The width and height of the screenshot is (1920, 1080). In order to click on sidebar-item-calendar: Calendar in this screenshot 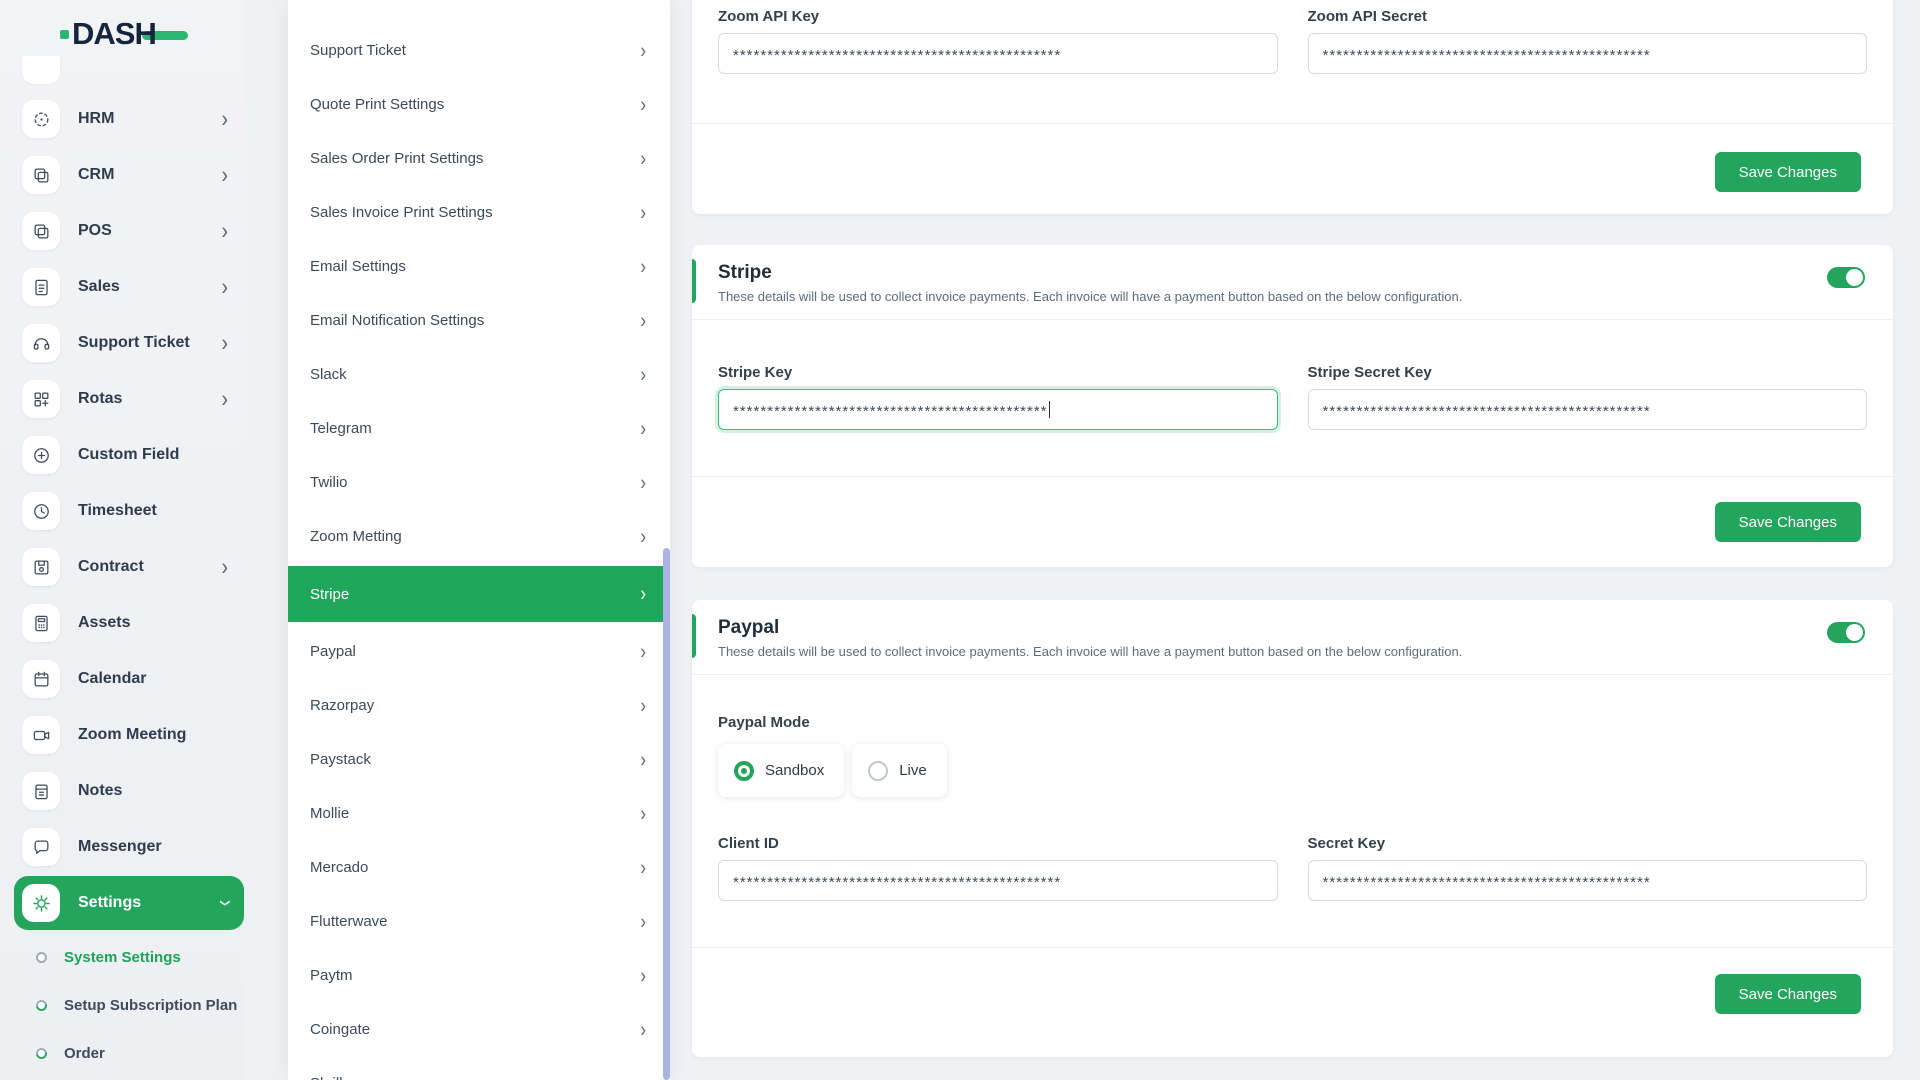, I will do `click(123, 679)`.